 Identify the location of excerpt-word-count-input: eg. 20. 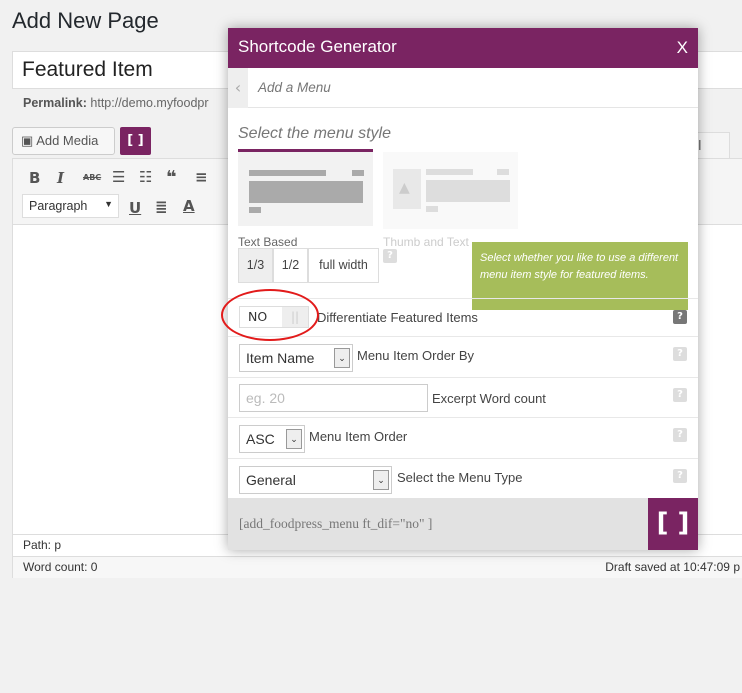
(333, 398).